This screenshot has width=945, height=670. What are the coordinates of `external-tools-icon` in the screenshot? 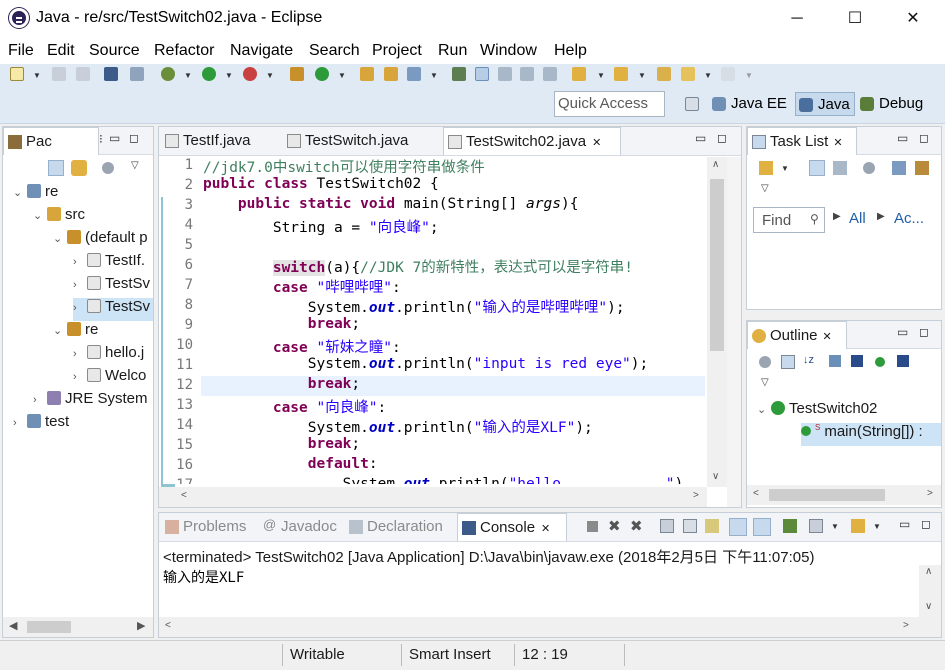 It's located at (250, 74).